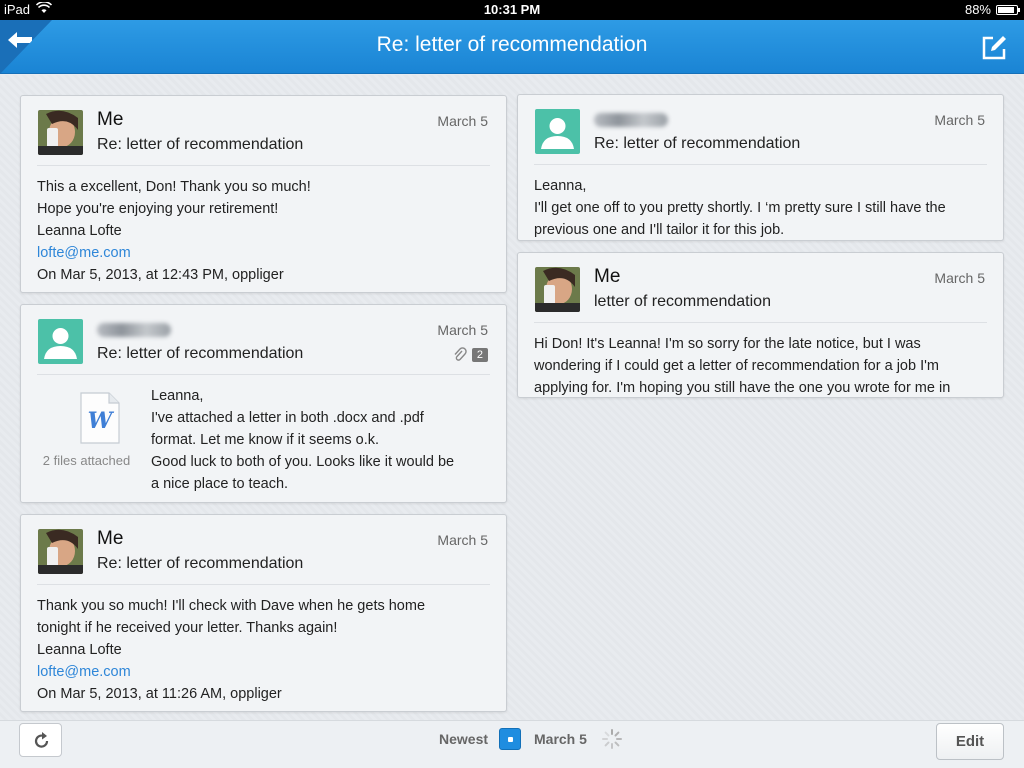 Image resolution: width=1024 pixels, height=768 pixels. Describe the element at coordinates (682, 301) in the screenshot. I see `message-subject: letter of recommendation` at that location.